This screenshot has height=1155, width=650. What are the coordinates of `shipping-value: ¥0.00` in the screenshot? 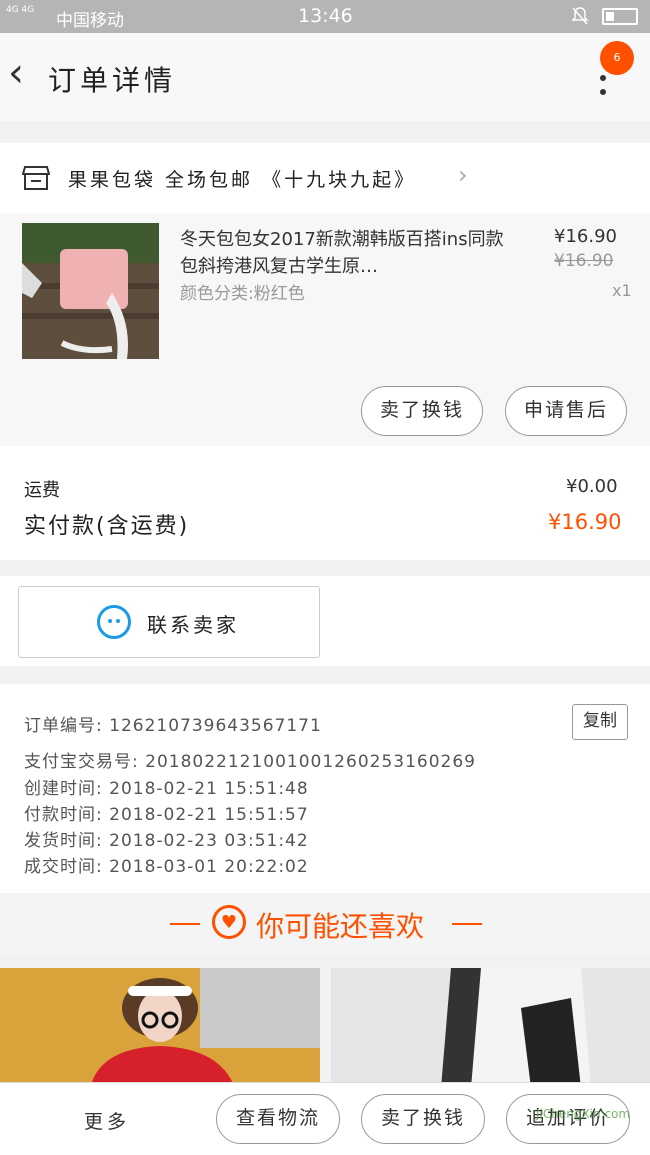 It's located at (592, 486).